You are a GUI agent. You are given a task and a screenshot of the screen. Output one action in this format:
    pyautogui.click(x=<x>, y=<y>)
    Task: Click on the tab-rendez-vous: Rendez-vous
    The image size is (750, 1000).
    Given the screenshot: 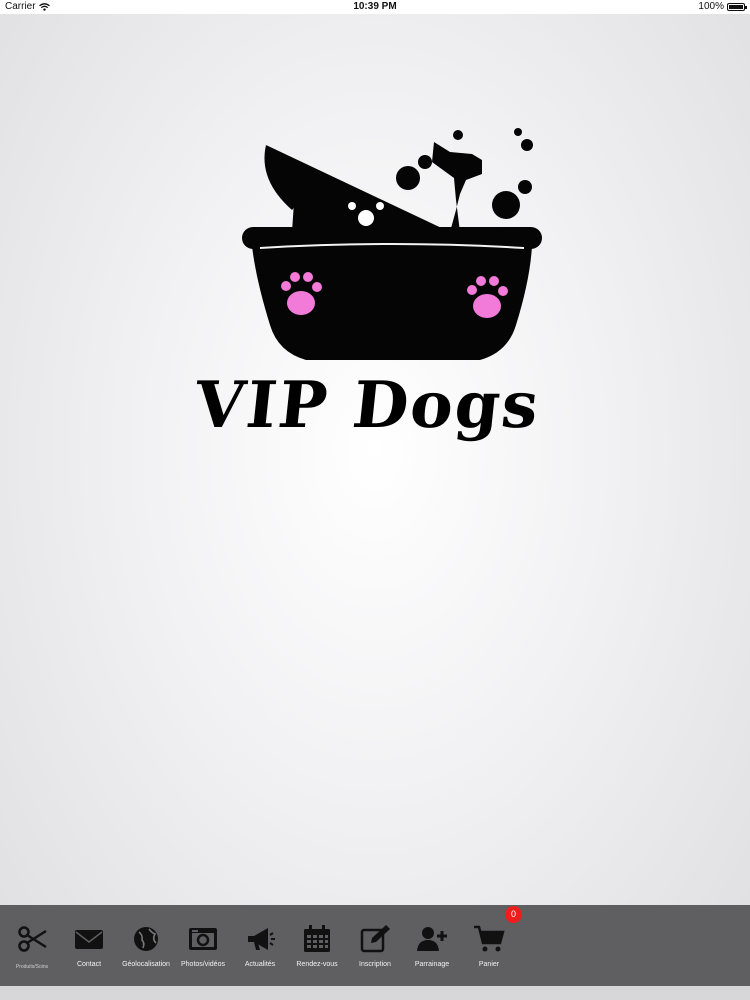 What is the action you would take?
    pyautogui.click(x=317, y=945)
    